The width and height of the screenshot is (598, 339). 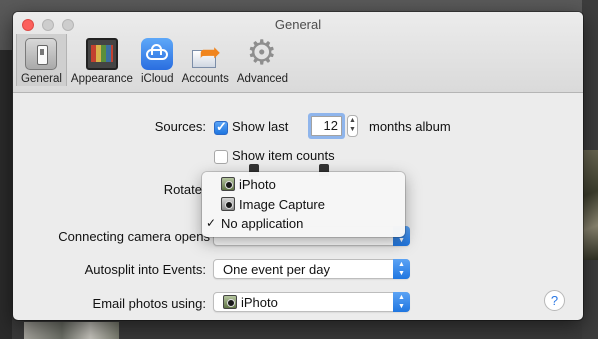 I want to click on camera-menu: iPhoto Image Capture ✓ No application, so click(x=303, y=204).